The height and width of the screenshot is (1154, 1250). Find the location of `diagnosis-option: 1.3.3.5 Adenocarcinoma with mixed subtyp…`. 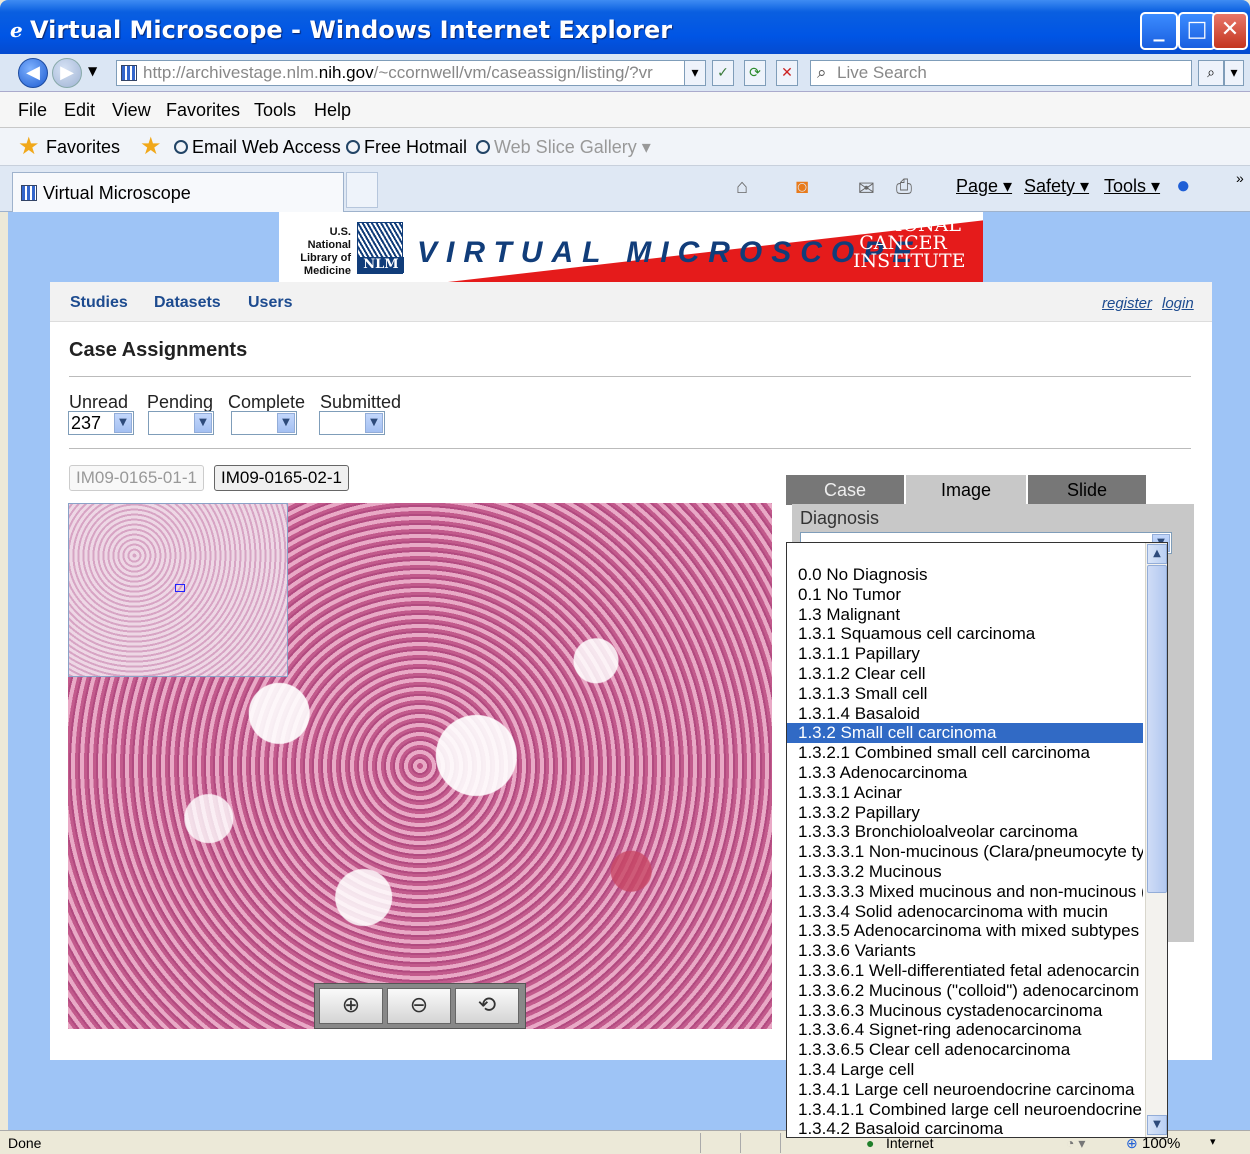

diagnosis-option: 1.3.3.5 Adenocarcinoma with mixed subtyp… is located at coordinates (965, 931).